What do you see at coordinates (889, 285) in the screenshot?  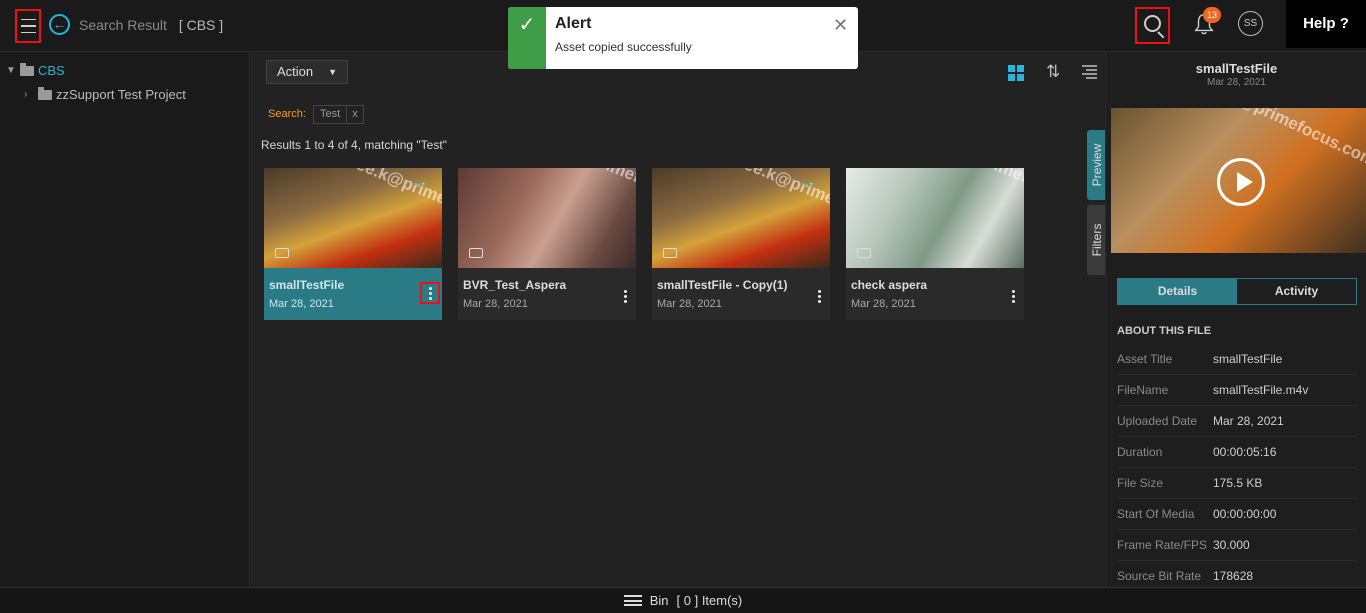 I see `asset-name: check aspera` at bounding box center [889, 285].